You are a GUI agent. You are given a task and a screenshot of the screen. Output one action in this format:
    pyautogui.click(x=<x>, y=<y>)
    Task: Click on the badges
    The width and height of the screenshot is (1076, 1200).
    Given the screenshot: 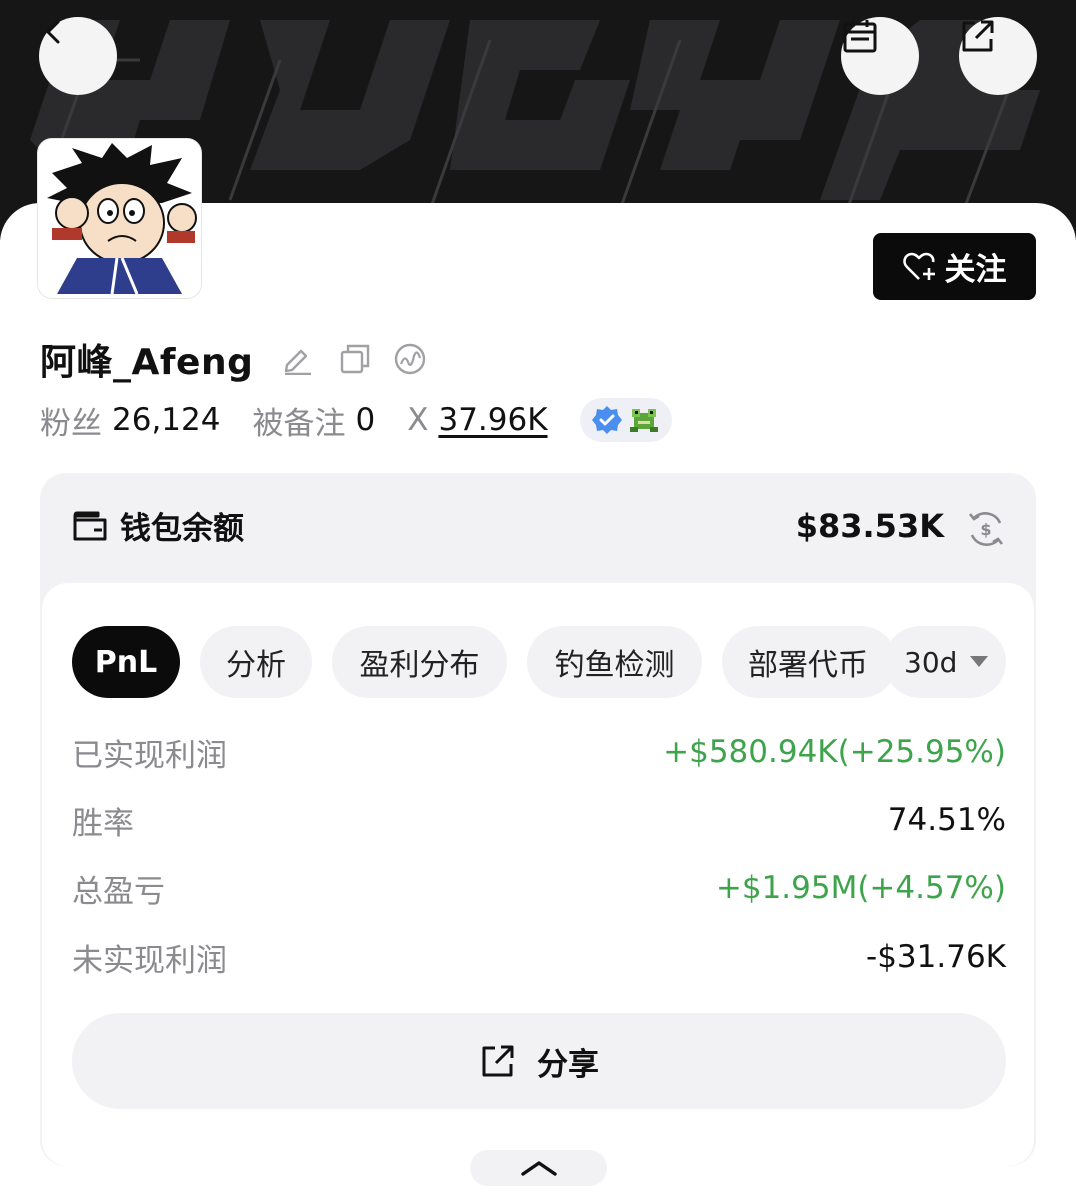 What is the action you would take?
    pyautogui.click(x=625, y=420)
    